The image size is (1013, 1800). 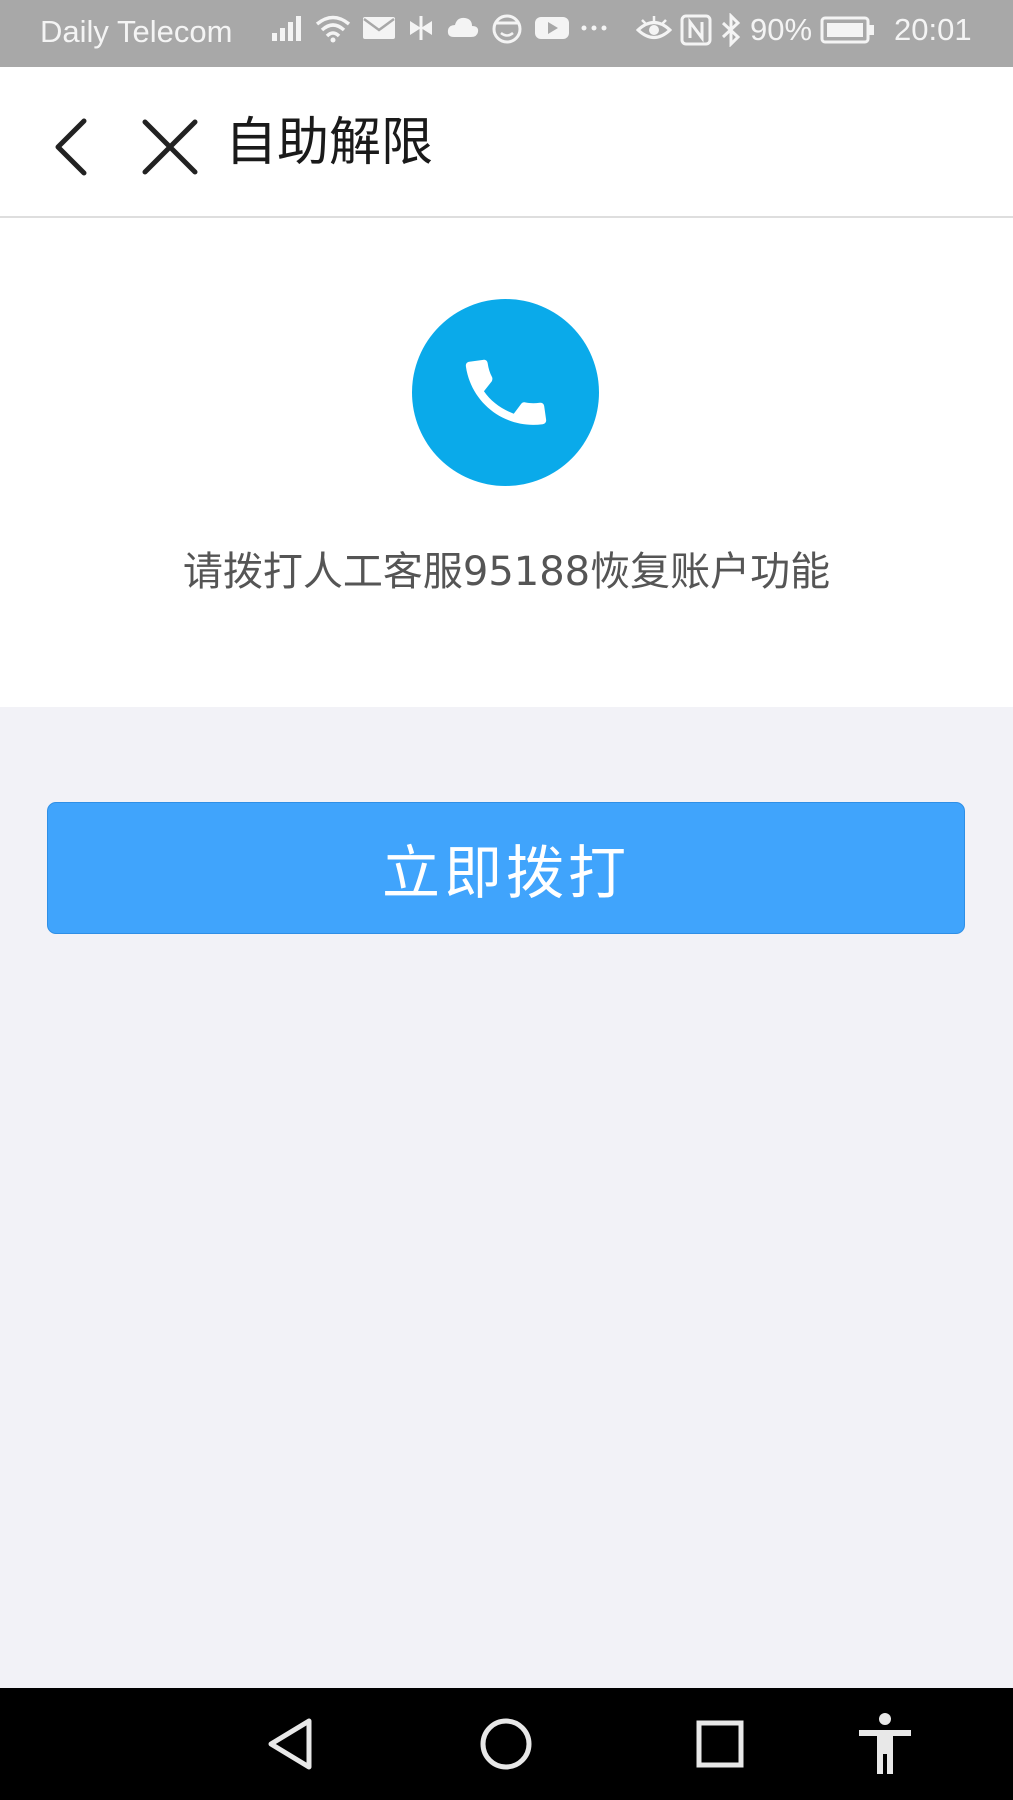 What do you see at coordinates (136, 31) in the screenshot?
I see `carrier-name: Daily Telecom` at bounding box center [136, 31].